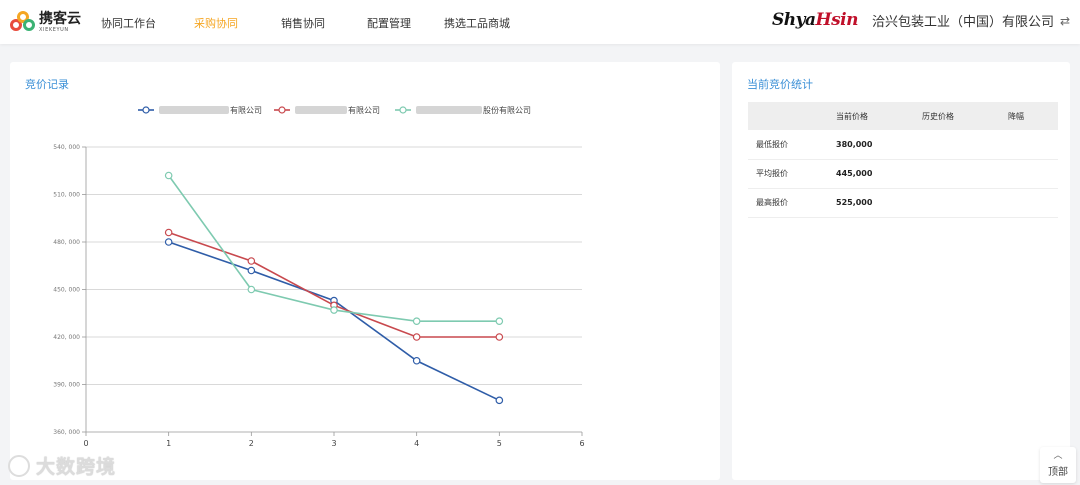 This screenshot has width=1080, height=485. I want to click on row-current-price: 445,000, so click(871, 174).